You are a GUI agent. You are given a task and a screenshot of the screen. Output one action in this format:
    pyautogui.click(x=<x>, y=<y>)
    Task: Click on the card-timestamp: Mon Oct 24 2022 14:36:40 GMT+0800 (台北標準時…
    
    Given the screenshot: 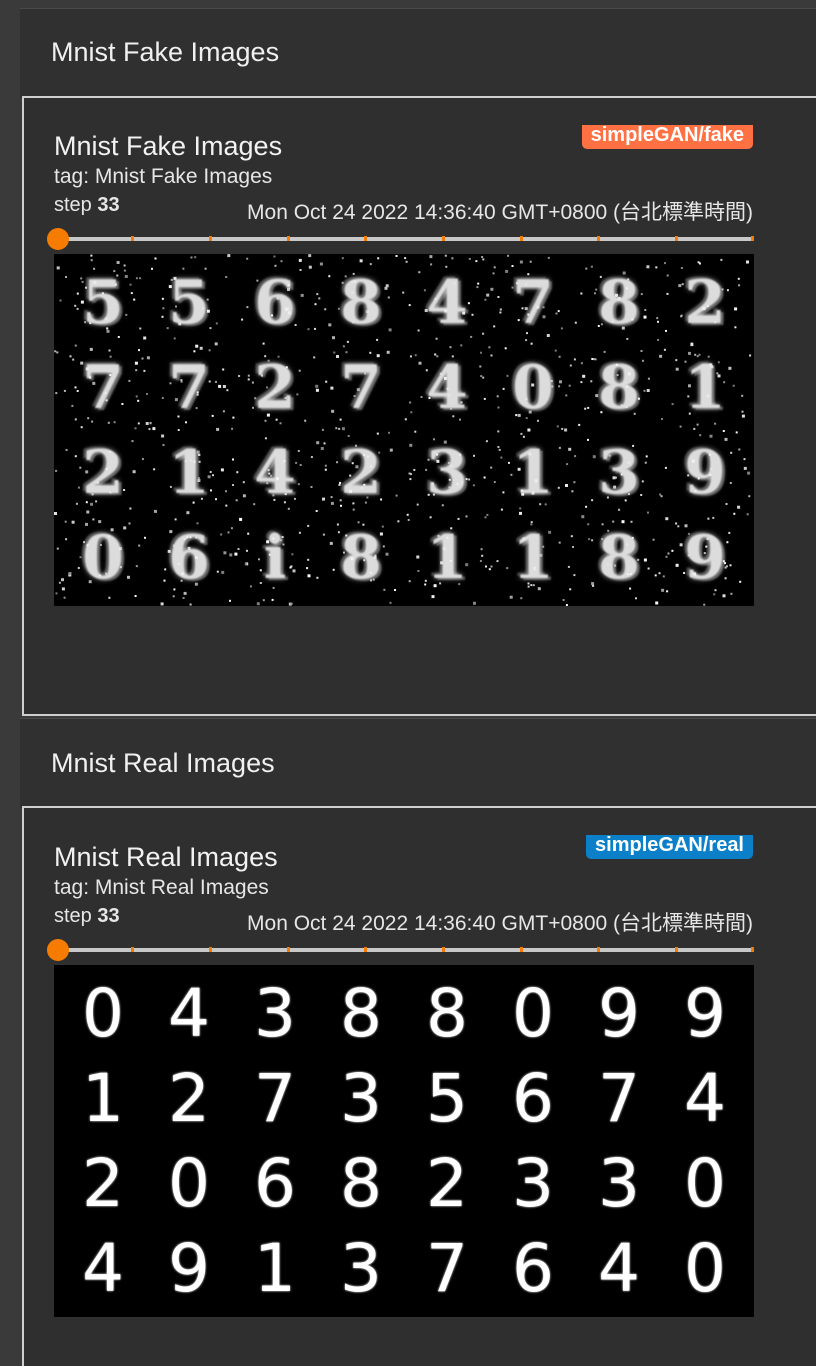 What is the action you would take?
    pyautogui.click(x=500, y=923)
    